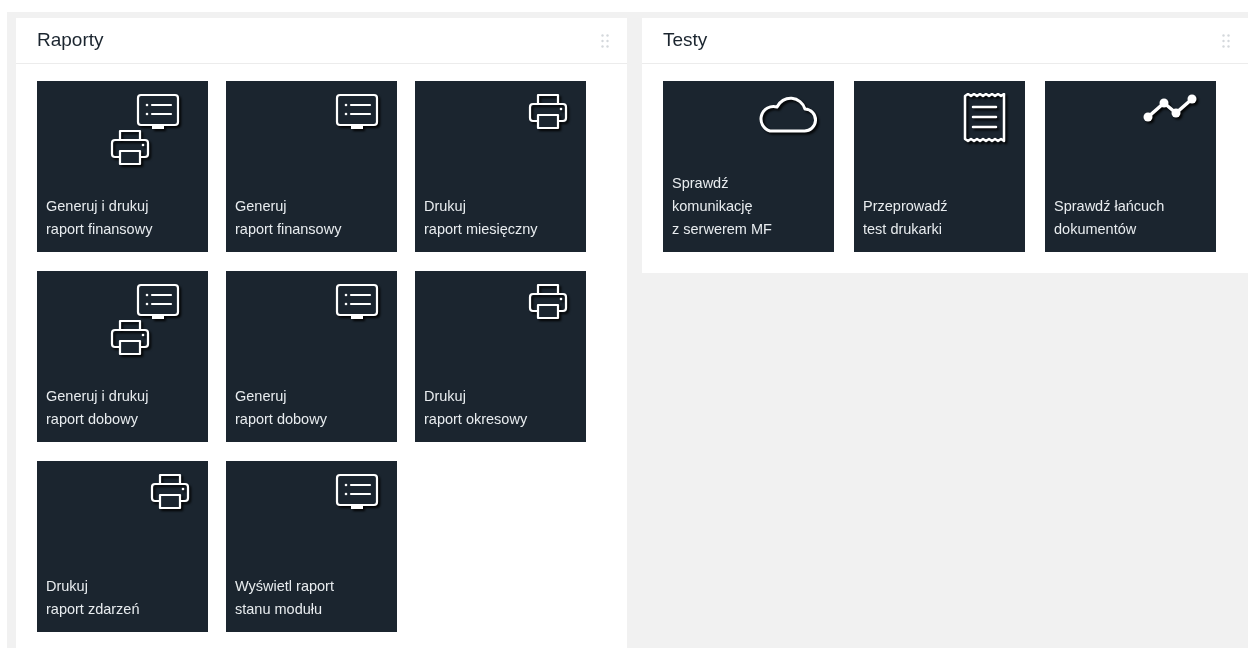 Image resolution: width=1248 pixels, height=648 pixels. What do you see at coordinates (1130, 166) in the screenshot?
I see `report-tile: Sprawdź łańcuch dokumentów` at bounding box center [1130, 166].